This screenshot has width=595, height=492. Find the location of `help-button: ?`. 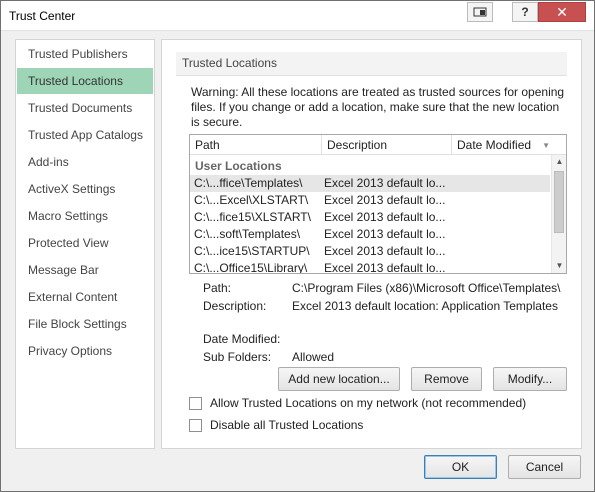

help-button: ? is located at coordinates (525, 12).